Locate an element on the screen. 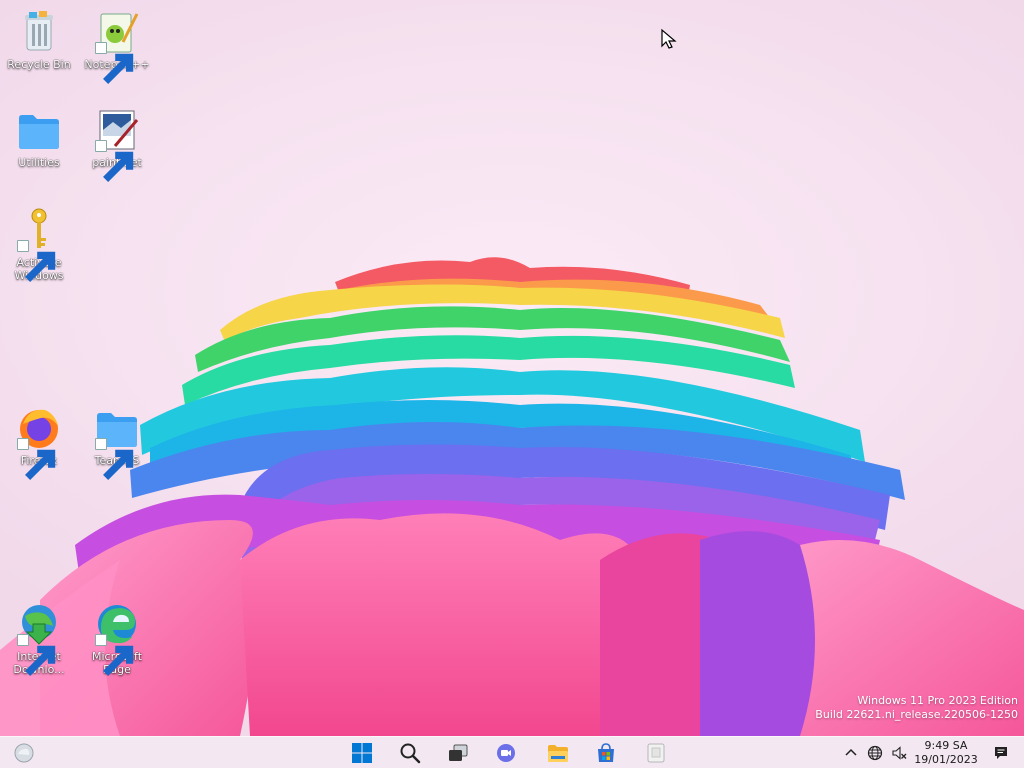  desktop-icon-microsoft-edge: Microsoft Edge is located at coordinates (117, 638).